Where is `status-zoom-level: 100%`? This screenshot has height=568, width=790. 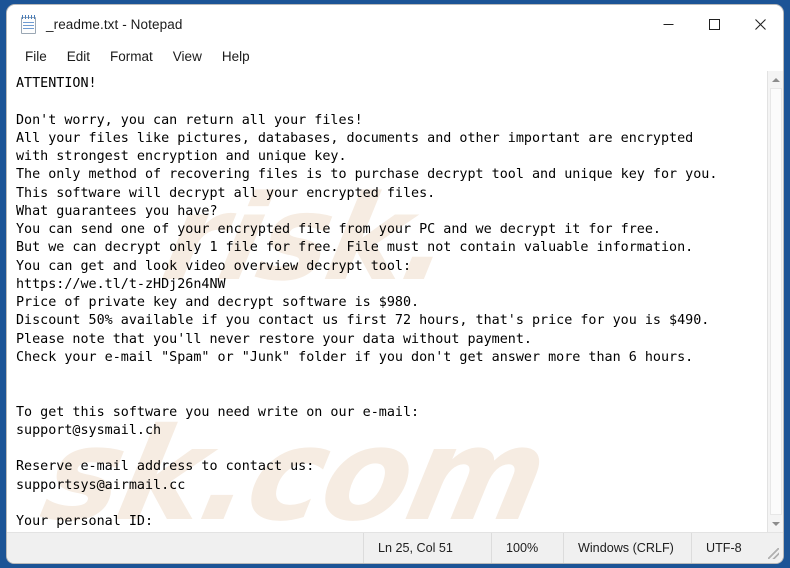 status-zoom-level: 100% is located at coordinates (527, 547).